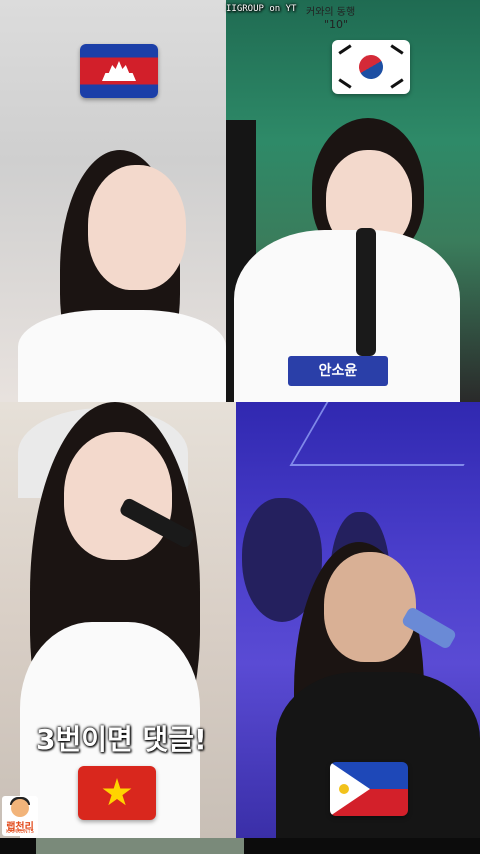 The width and height of the screenshot is (480, 854). What do you see at coordinates (20, 832) in the screenshot?
I see `logo-subtext: KAMKUNTS` at bounding box center [20, 832].